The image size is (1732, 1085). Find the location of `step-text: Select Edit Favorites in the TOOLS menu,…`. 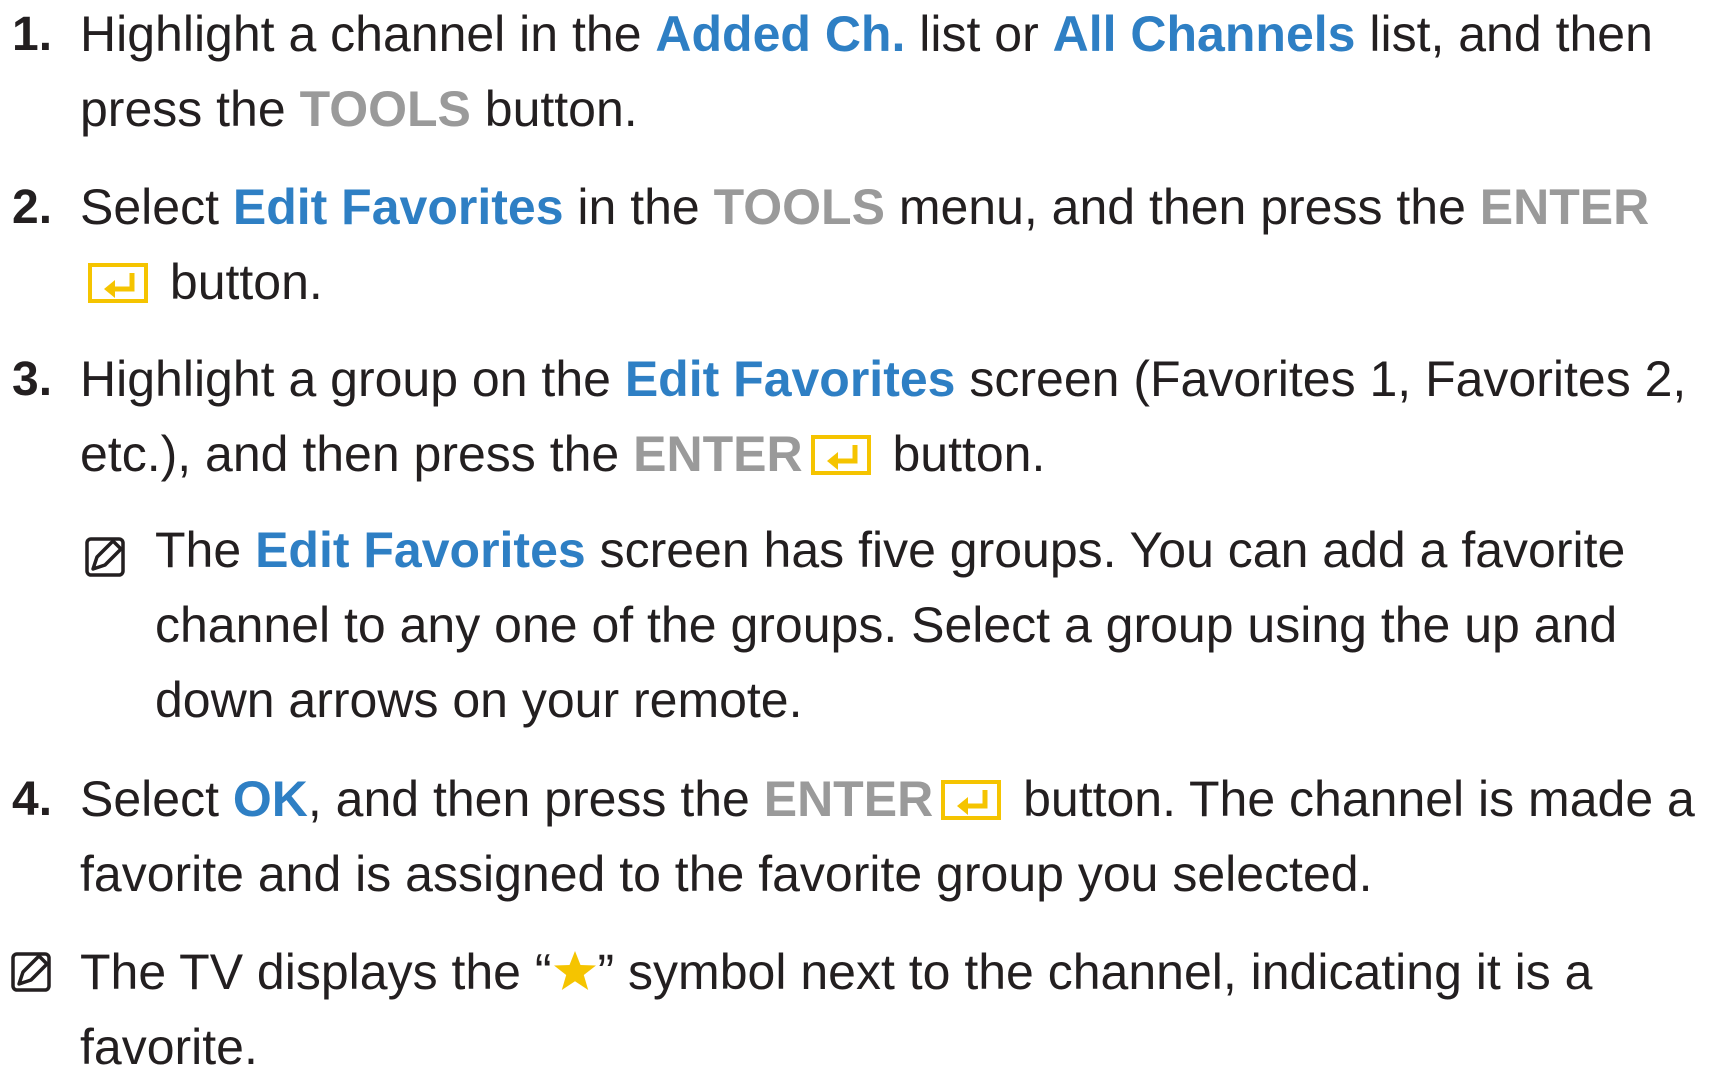

step-text: Select Edit Favorites in the TOOLS menu,… is located at coordinates (865, 244).